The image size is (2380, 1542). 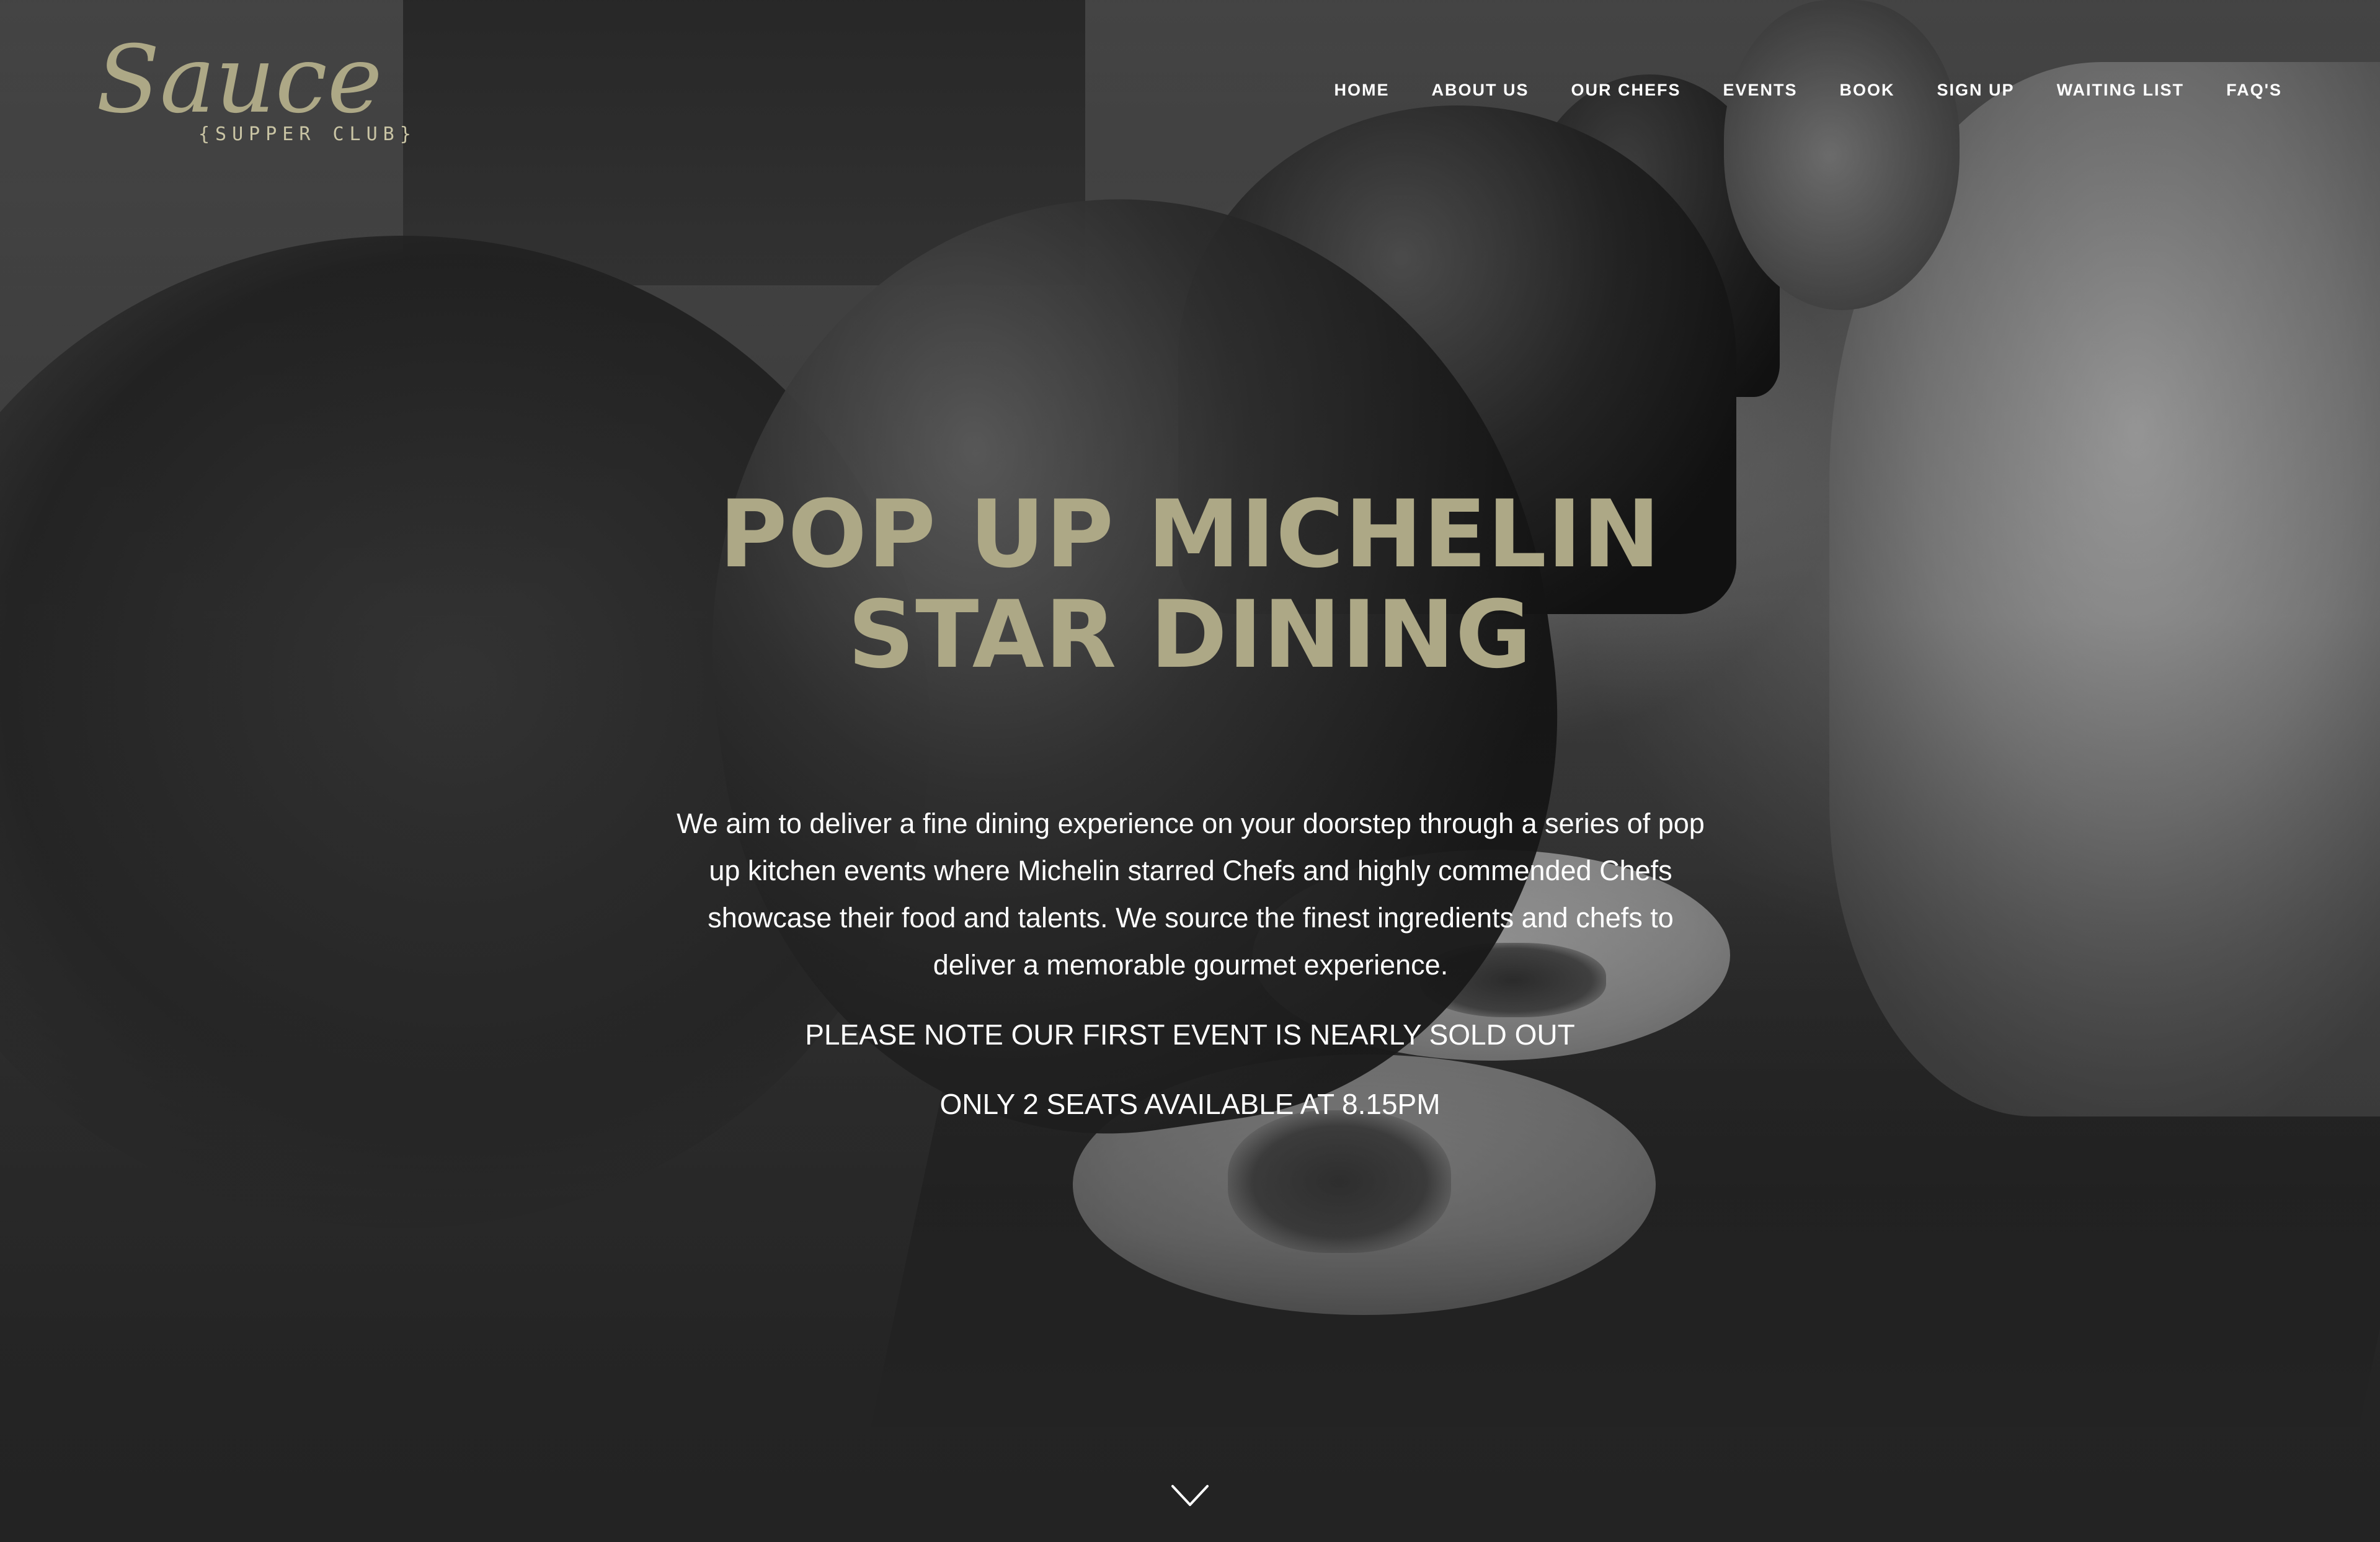 I want to click on logo-script-text: Sauce, so click(x=239, y=80).